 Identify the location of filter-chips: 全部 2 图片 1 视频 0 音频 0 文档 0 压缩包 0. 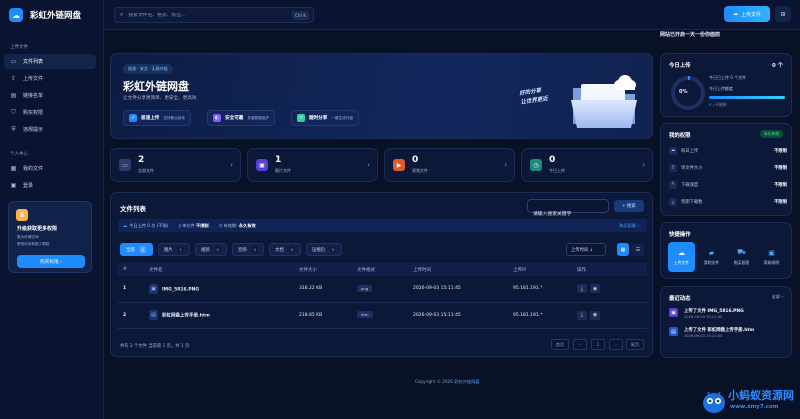
(231, 249).